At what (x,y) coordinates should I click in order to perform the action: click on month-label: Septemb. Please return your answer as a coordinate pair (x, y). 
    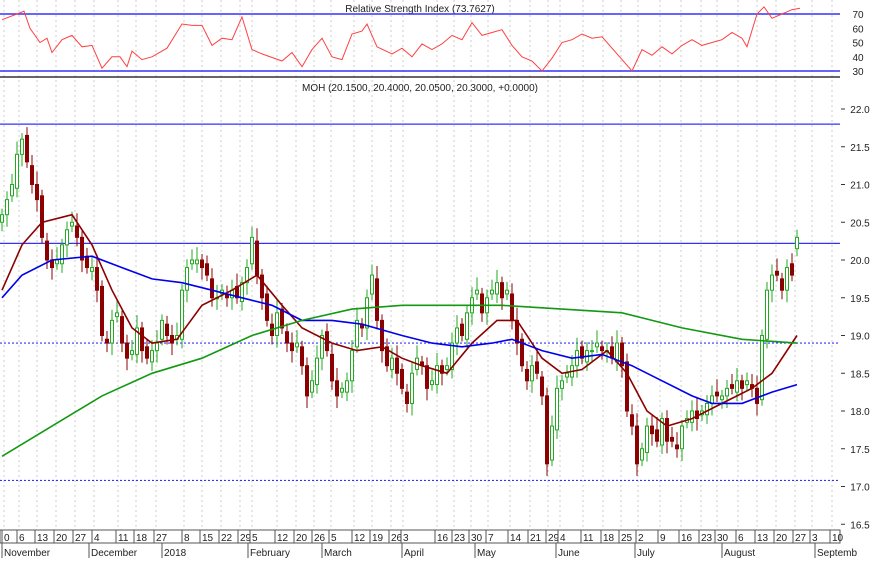
    Looking at the image, I should click on (837, 553).